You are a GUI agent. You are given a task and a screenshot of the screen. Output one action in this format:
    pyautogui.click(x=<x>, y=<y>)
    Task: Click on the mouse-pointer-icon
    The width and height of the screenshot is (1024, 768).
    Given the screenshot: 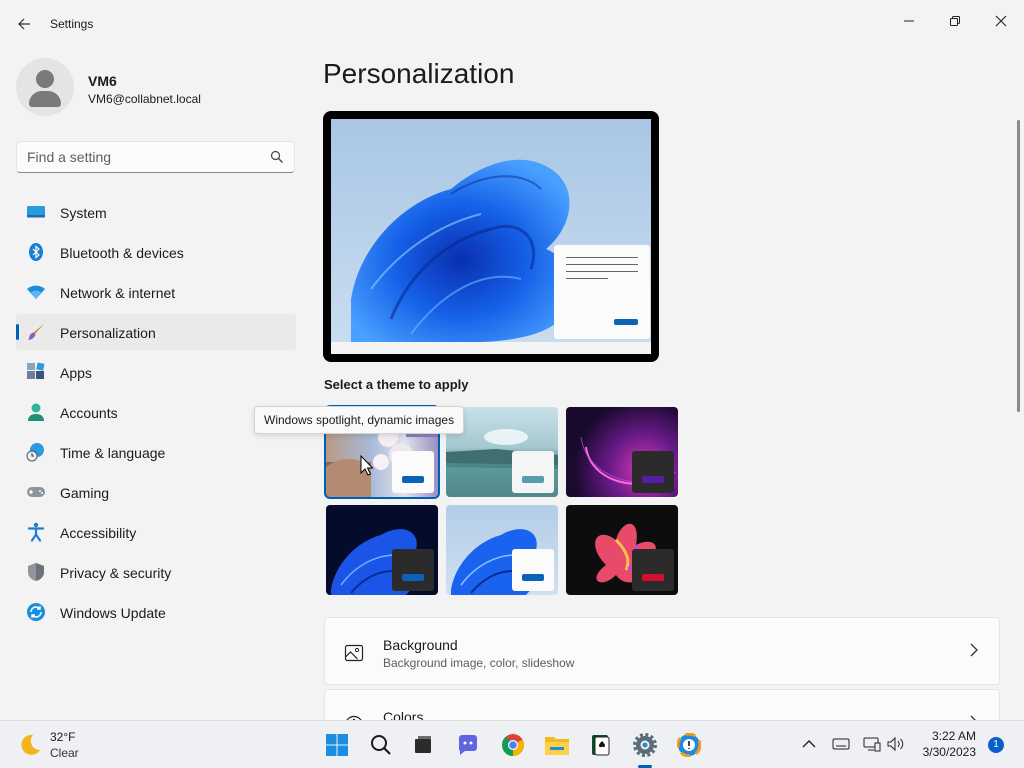 What is the action you would take?
    pyautogui.click(x=367, y=465)
    